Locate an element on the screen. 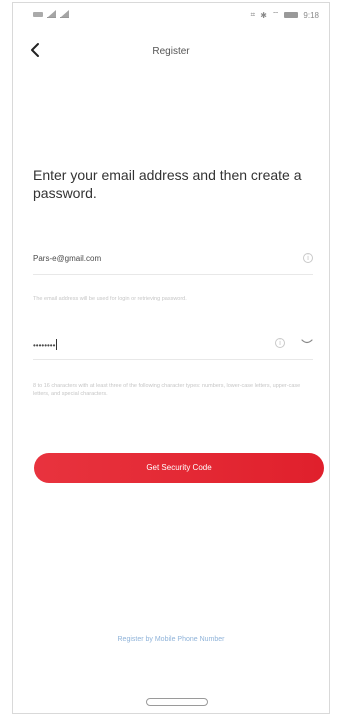 The image size is (337, 718). password-field-row: •••••••• i is located at coordinates (173, 346).